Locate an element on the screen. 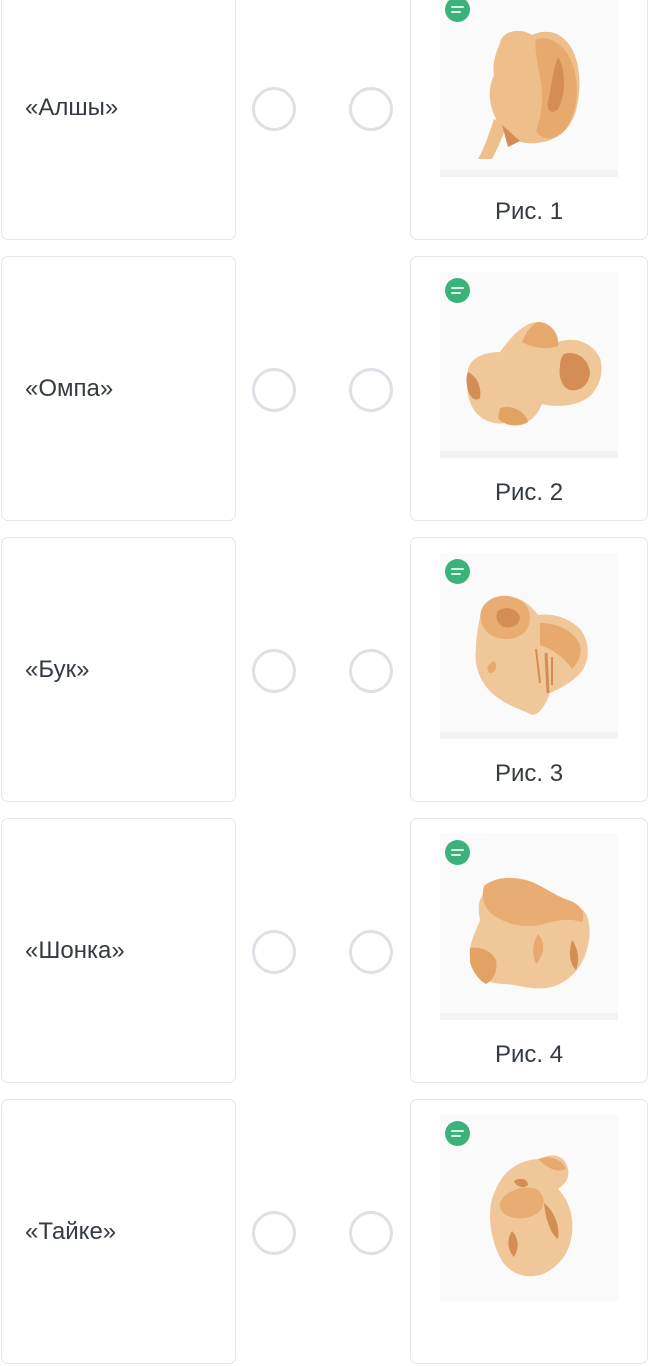 The image size is (651, 1366). word-label: «Тайке» is located at coordinates (71, 1231).